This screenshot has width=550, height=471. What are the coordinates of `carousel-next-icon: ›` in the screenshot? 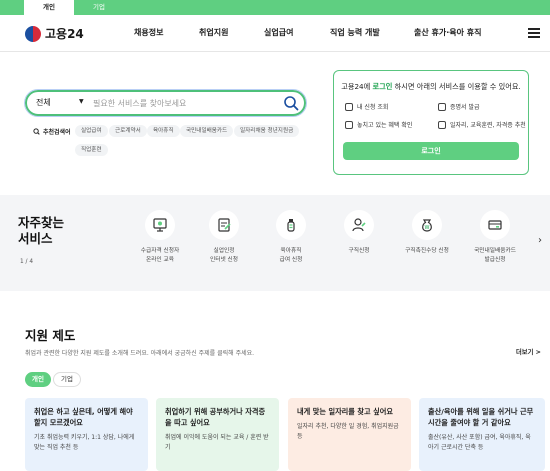 It's located at (540, 240).